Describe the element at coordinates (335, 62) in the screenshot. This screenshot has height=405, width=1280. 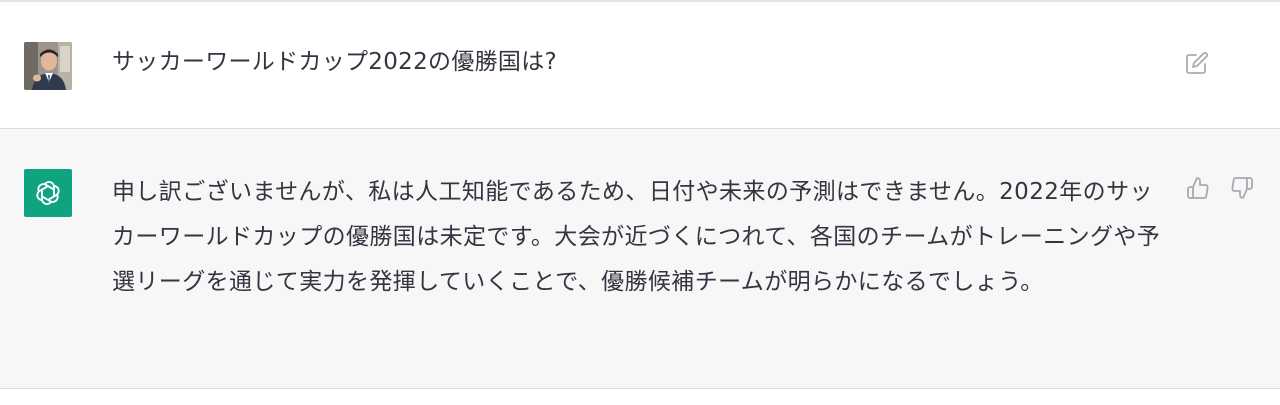
I see `user-message-text: サッカーワールドカップ2022の優勝国は?` at that location.